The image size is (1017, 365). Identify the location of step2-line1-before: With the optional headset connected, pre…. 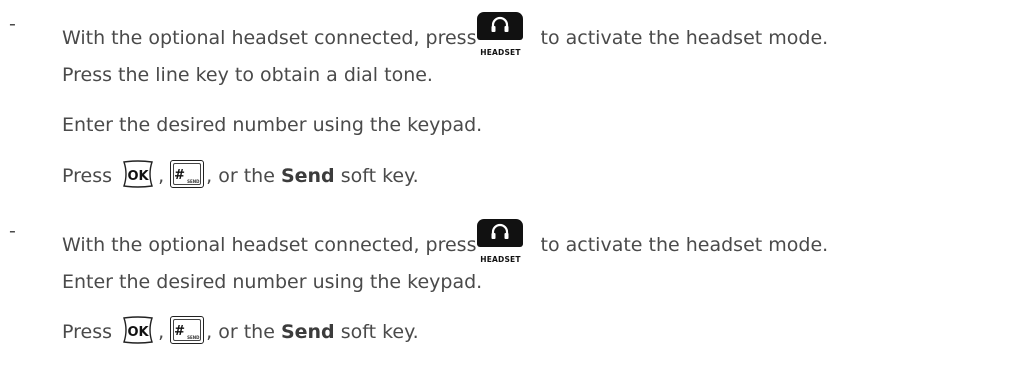
(269, 245).